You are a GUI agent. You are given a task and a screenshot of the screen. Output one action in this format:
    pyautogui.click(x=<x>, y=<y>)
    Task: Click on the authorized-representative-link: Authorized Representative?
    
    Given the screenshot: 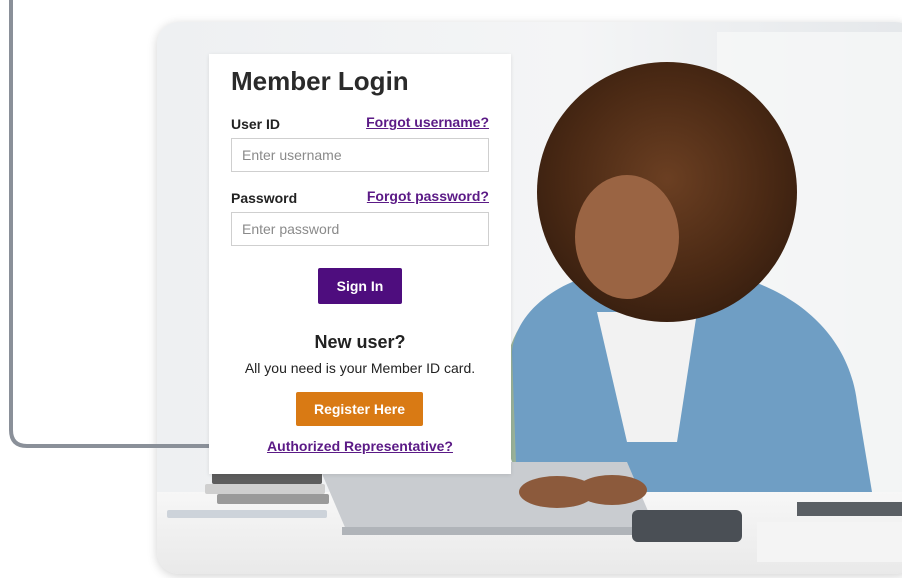 What is the action you would take?
    pyautogui.click(x=360, y=446)
    